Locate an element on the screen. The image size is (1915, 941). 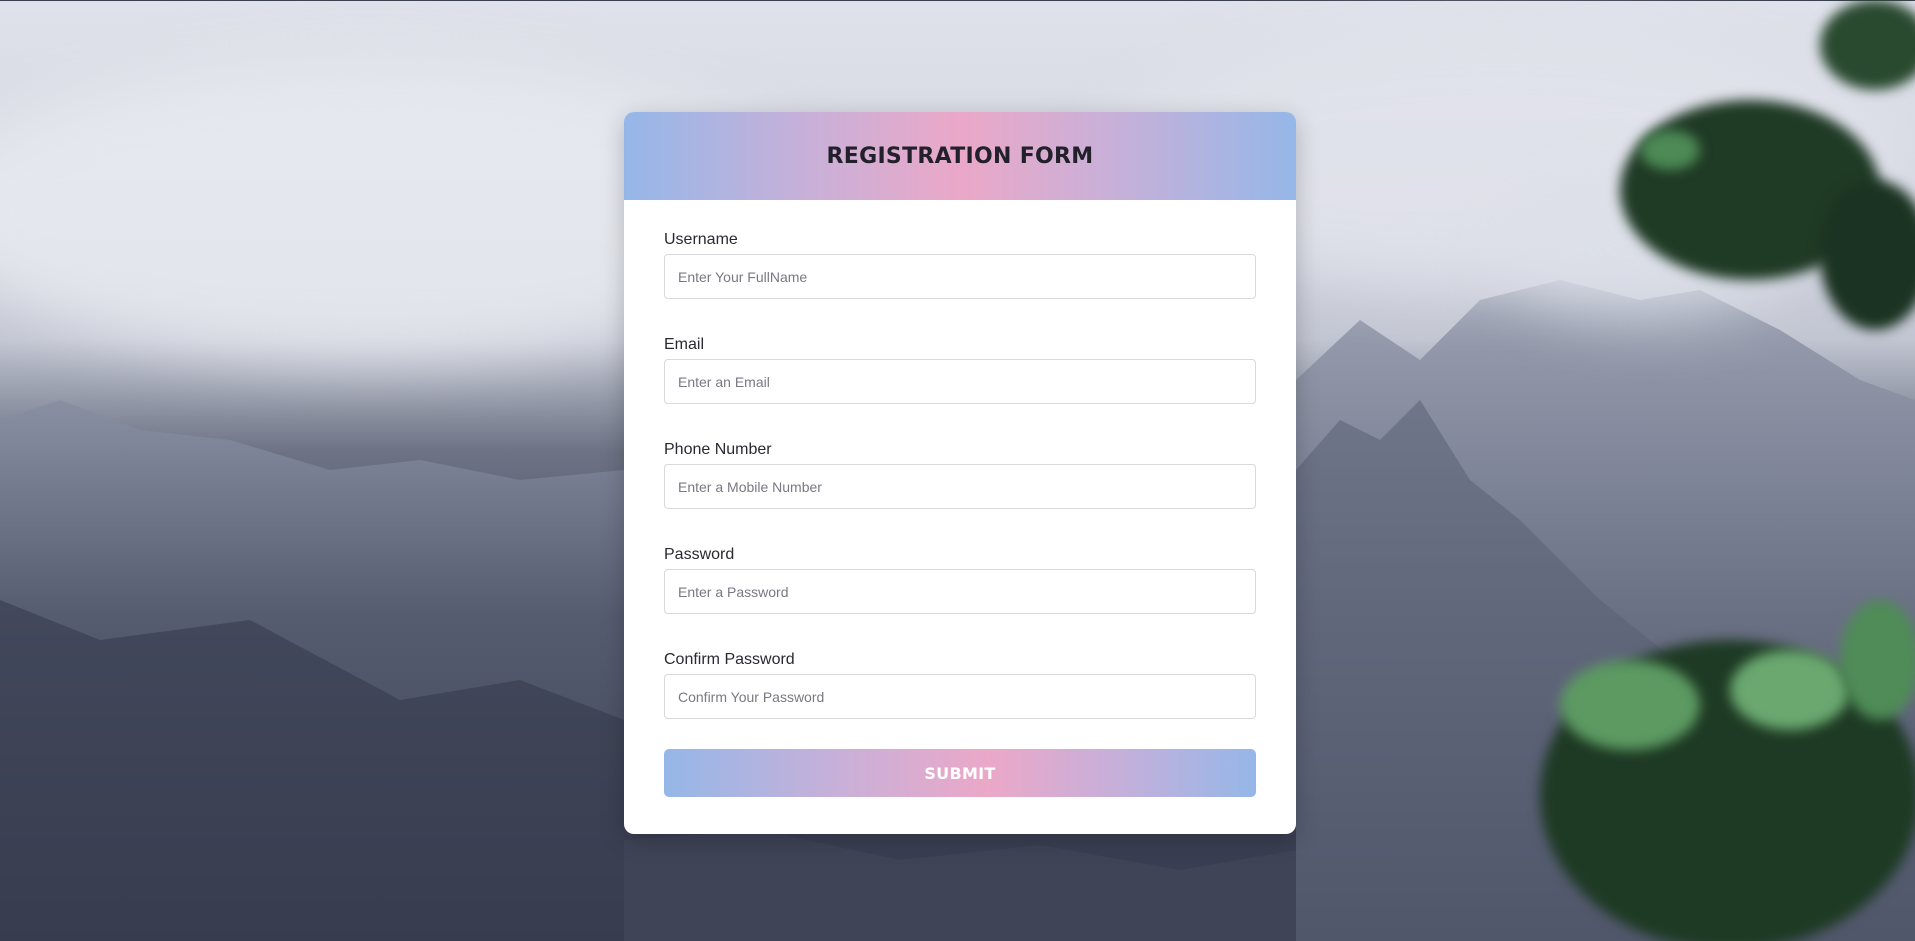
username-field-group: Username is located at coordinates (960, 264).